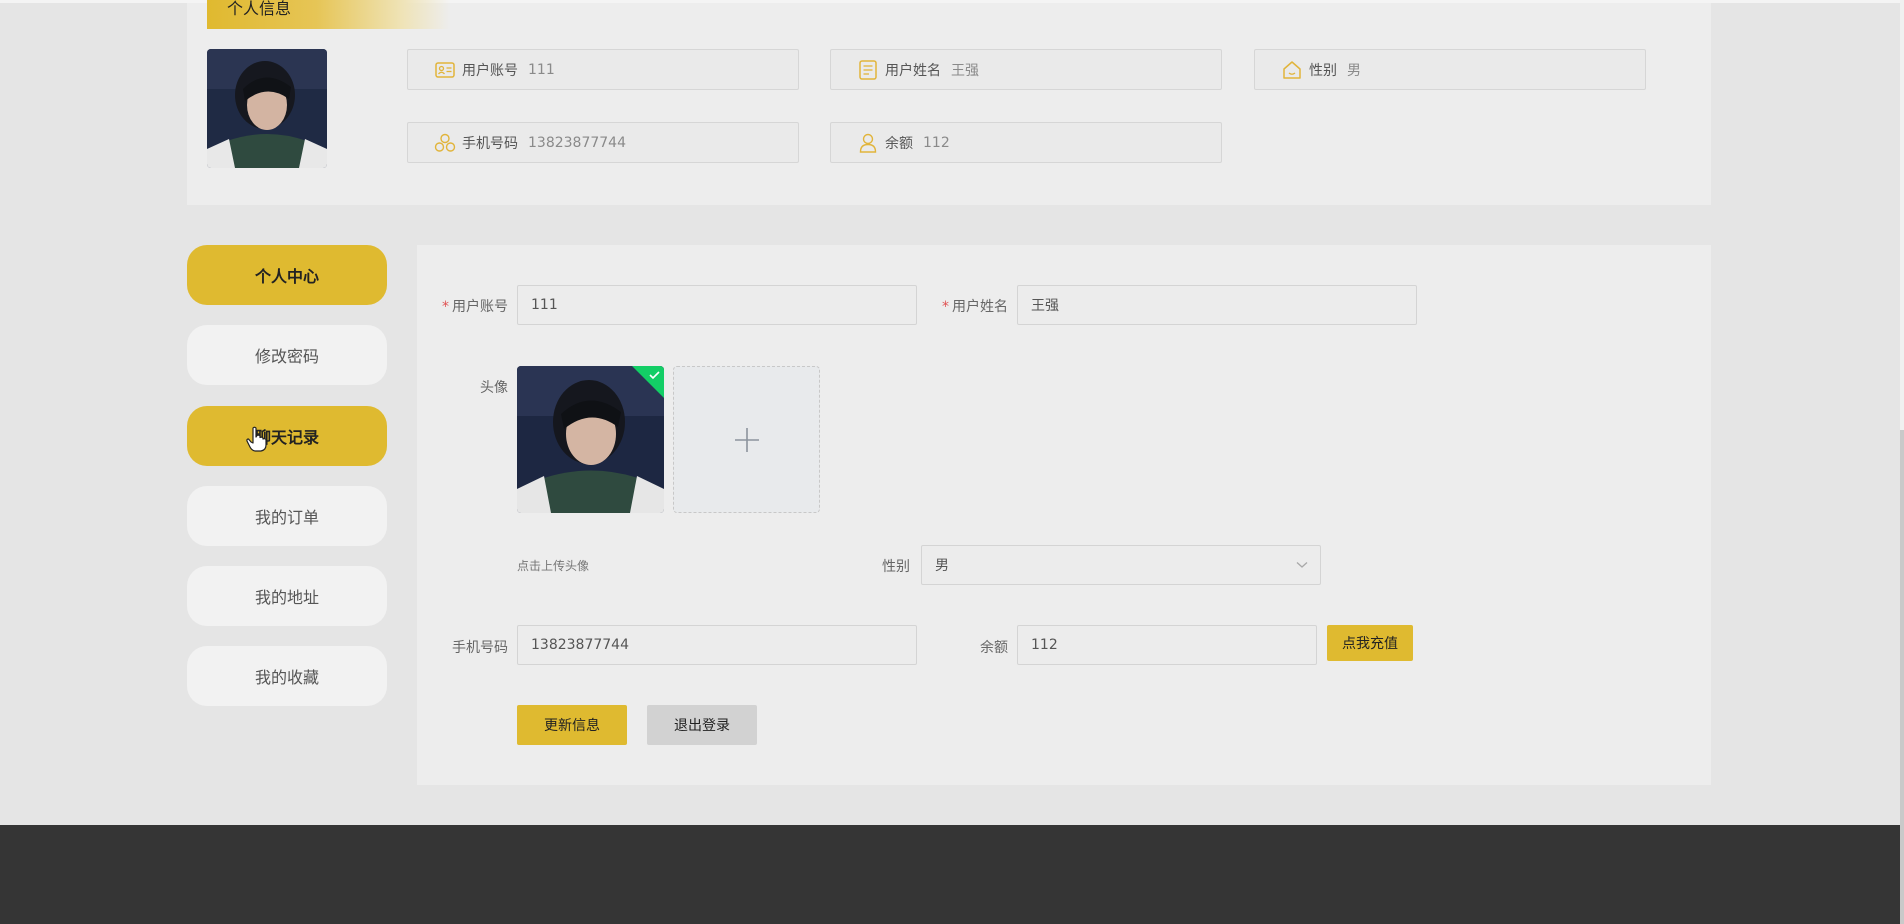  What do you see at coordinates (913, 70) in the screenshot?
I see `profile-field-label: 用户姓名` at bounding box center [913, 70].